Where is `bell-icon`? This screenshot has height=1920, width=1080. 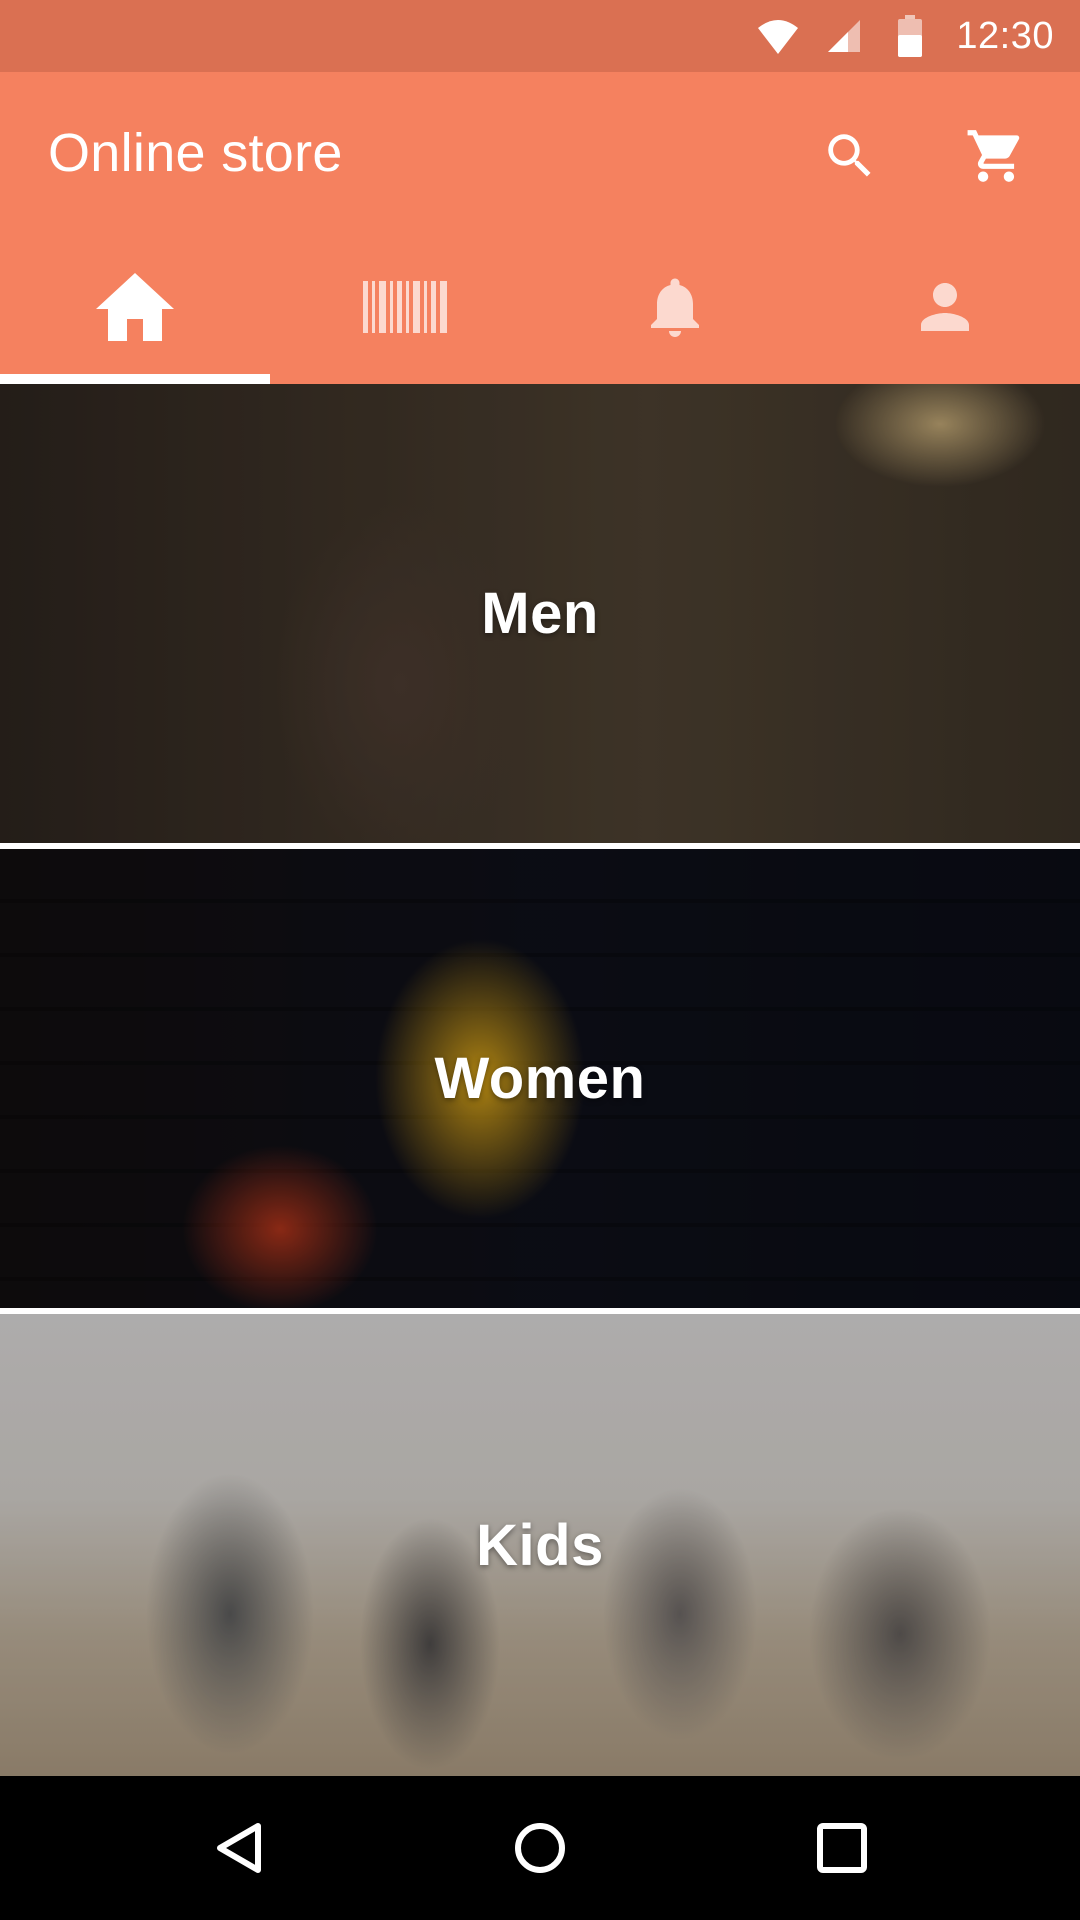 bell-icon is located at coordinates (675, 307).